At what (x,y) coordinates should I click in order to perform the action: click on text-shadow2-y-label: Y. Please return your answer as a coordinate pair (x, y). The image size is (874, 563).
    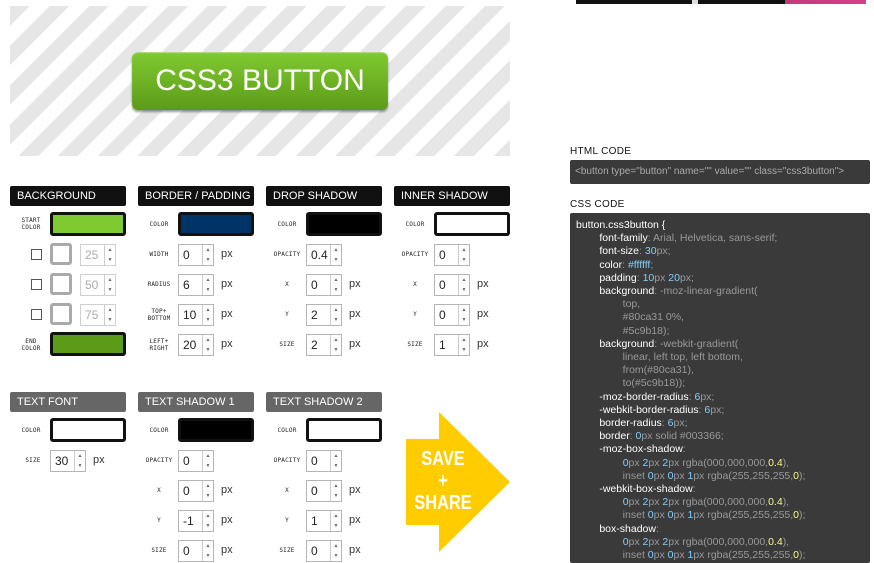
    Looking at the image, I should click on (287, 520).